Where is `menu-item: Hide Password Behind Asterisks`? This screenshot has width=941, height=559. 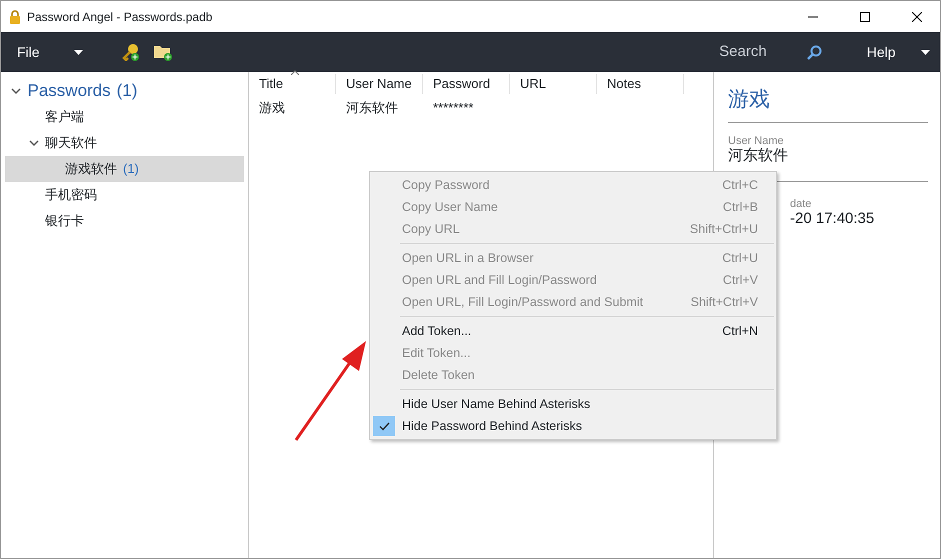
menu-item: Hide Password Behind Asterisks is located at coordinates (573, 426).